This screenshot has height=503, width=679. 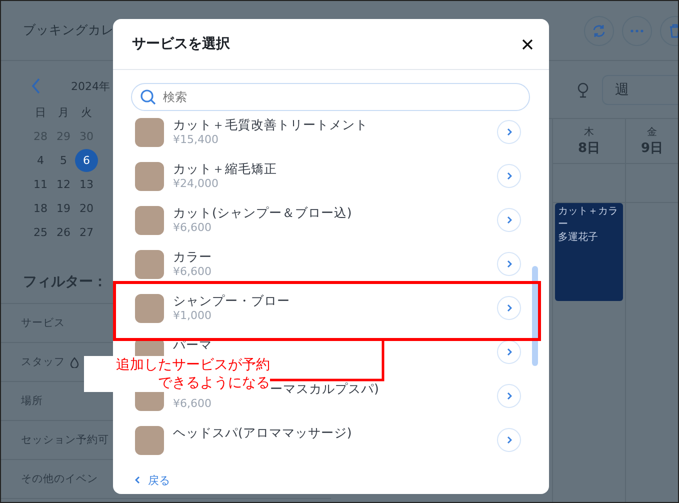 What do you see at coordinates (65, 440) in the screenshot?
I see `filter-item: セッション予約可` at bounding box center [65, 440].